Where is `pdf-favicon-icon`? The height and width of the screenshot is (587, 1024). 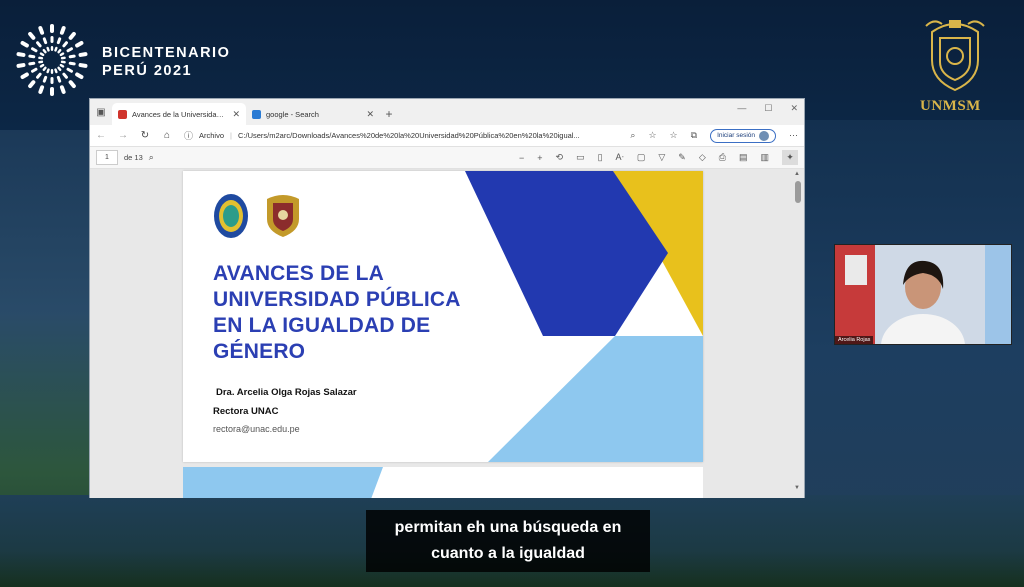 pdf-favicon-icon is located at coordinates (122, 114).